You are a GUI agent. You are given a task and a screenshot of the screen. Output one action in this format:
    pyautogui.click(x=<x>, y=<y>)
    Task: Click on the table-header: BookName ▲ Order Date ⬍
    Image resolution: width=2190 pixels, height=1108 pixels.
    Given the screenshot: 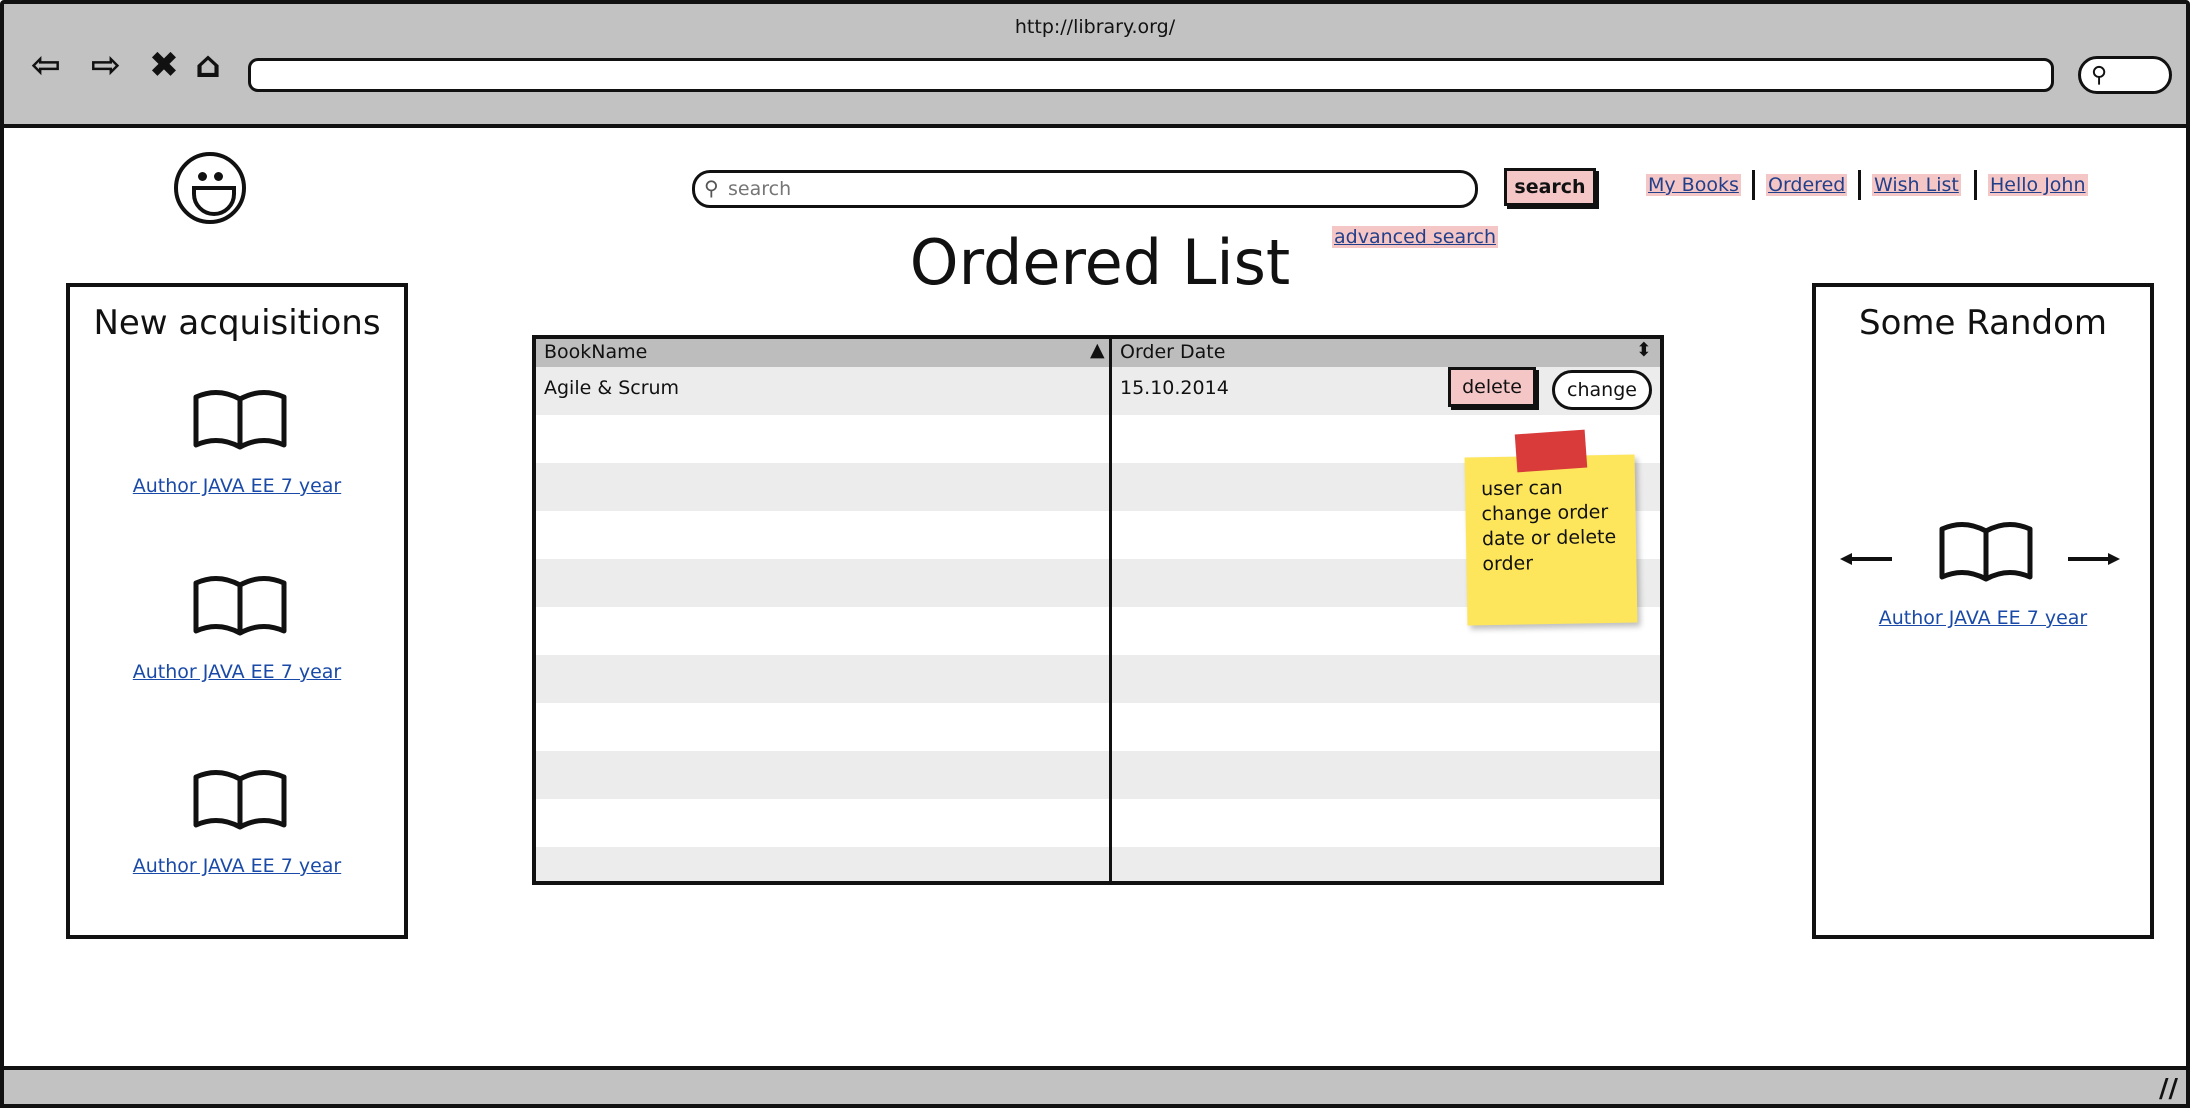 What is the action you would take?
    pyautogui.click(x=1098, y=353)
    